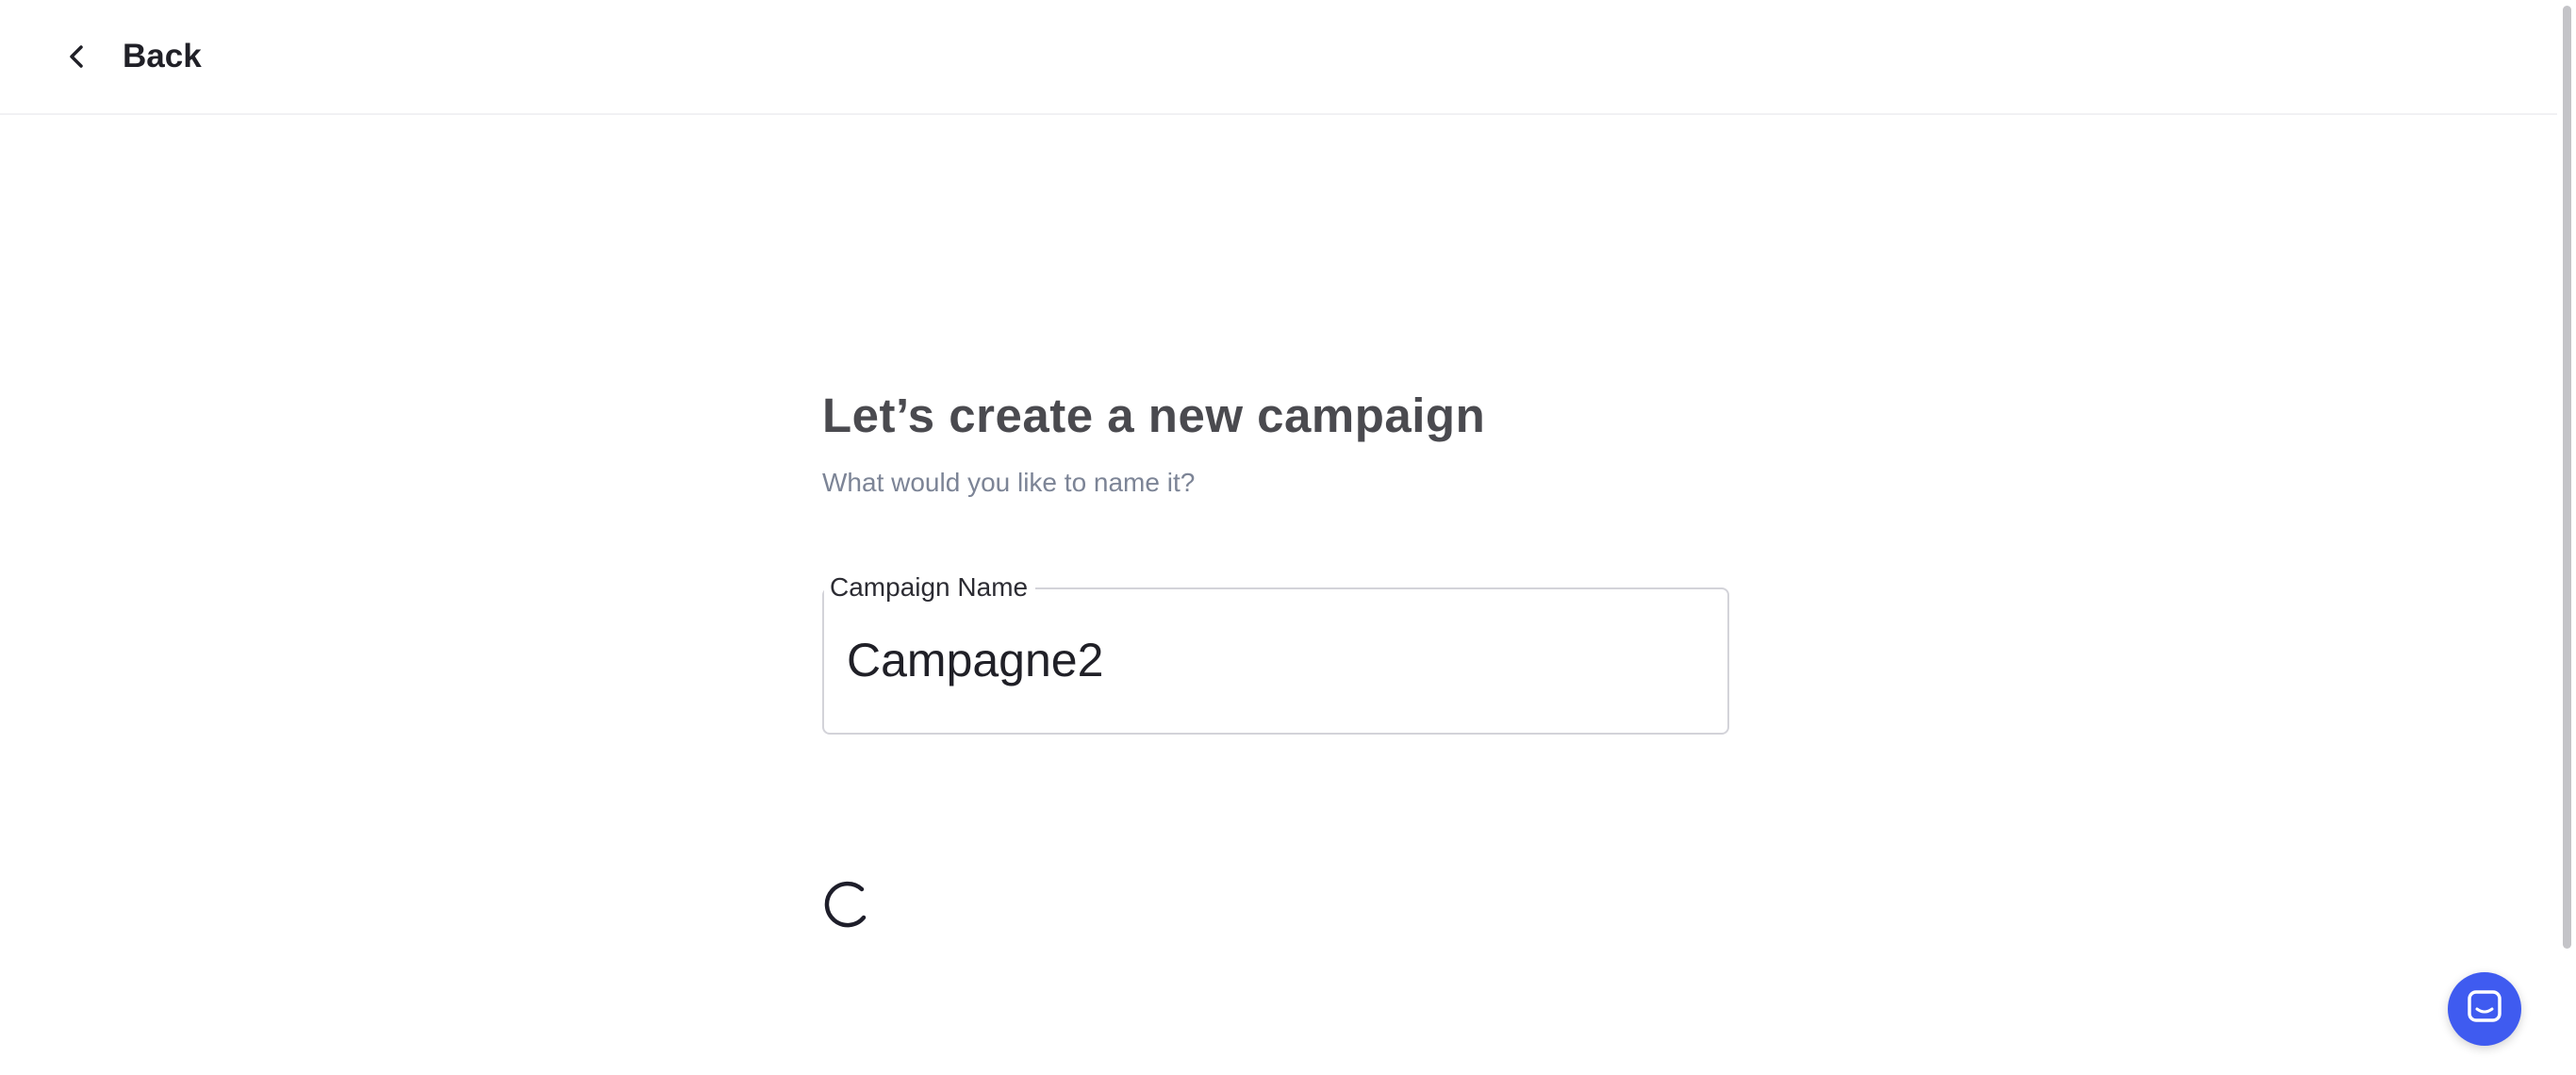 The width and height of the screenshot is (2576, 1075). I want to click on spinner-icon, so click(846, 904).